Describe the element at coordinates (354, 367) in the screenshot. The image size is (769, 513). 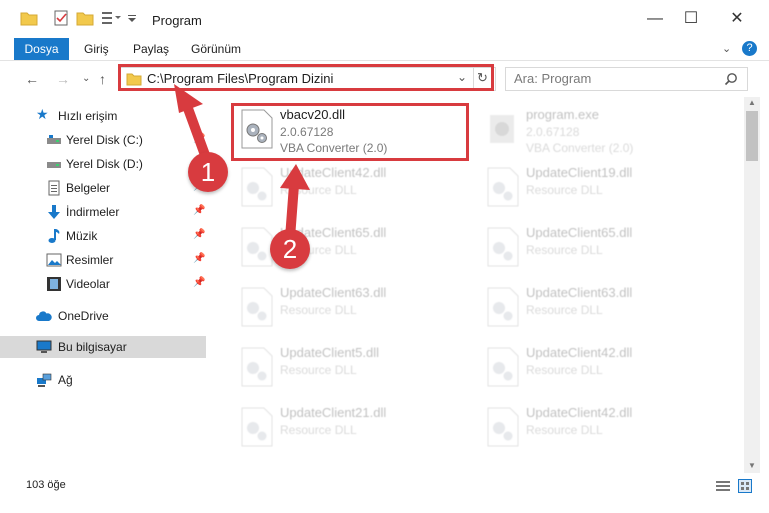
I see `file-item: UpdateClient5.dll Resource DLL` at that location.